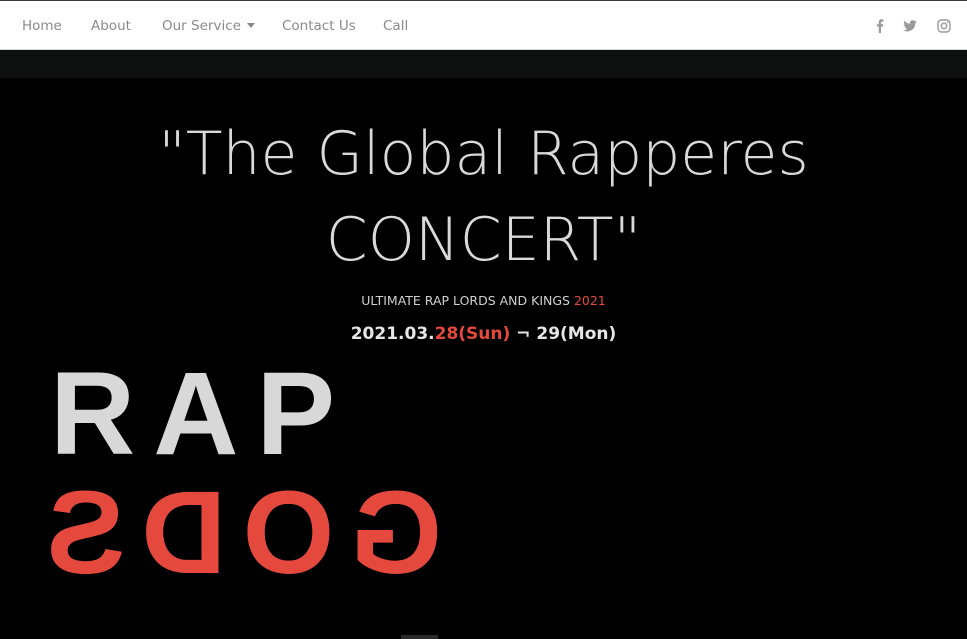  Describe the element at coordinates (201, 26) in the screenshot. I see `nav-our-service-label: Our Service` at that location.